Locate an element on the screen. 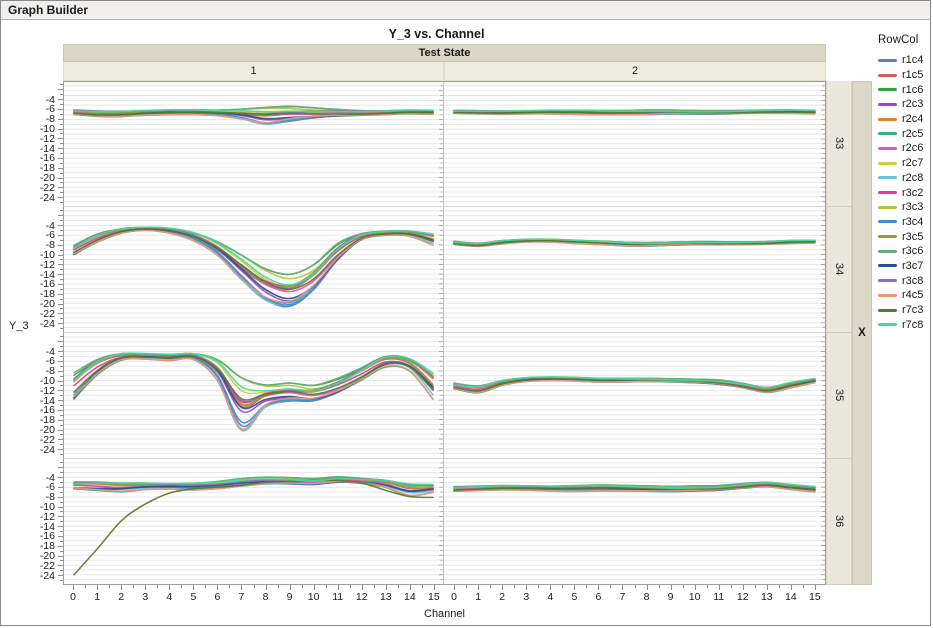 Image resolution: width=933 pixels, height=628 pixels. x-tick-label: 8 is located at coordinates (265, 597).